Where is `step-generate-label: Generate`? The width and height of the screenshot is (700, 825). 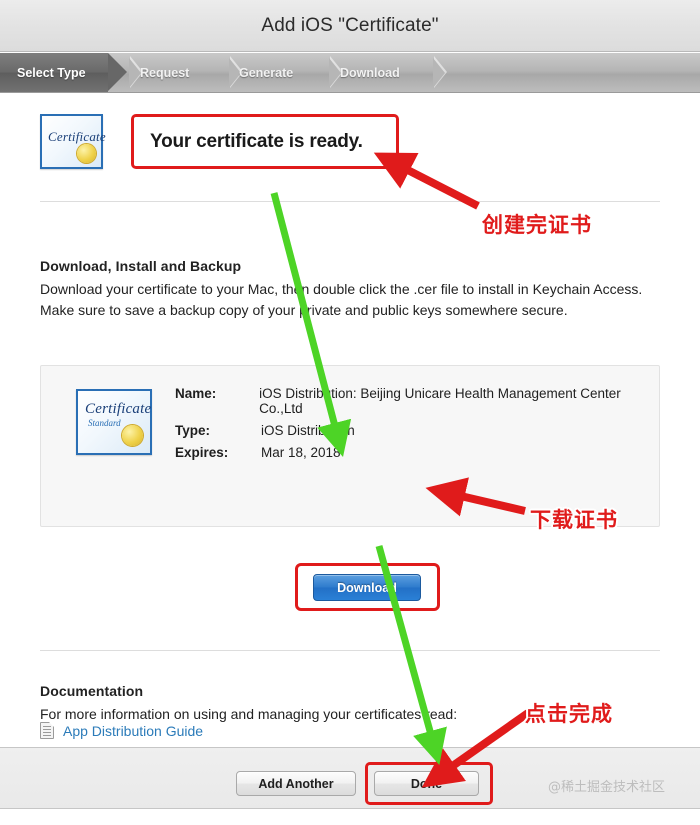
step-generate-label: Generate is located at coordinates (266, 72).